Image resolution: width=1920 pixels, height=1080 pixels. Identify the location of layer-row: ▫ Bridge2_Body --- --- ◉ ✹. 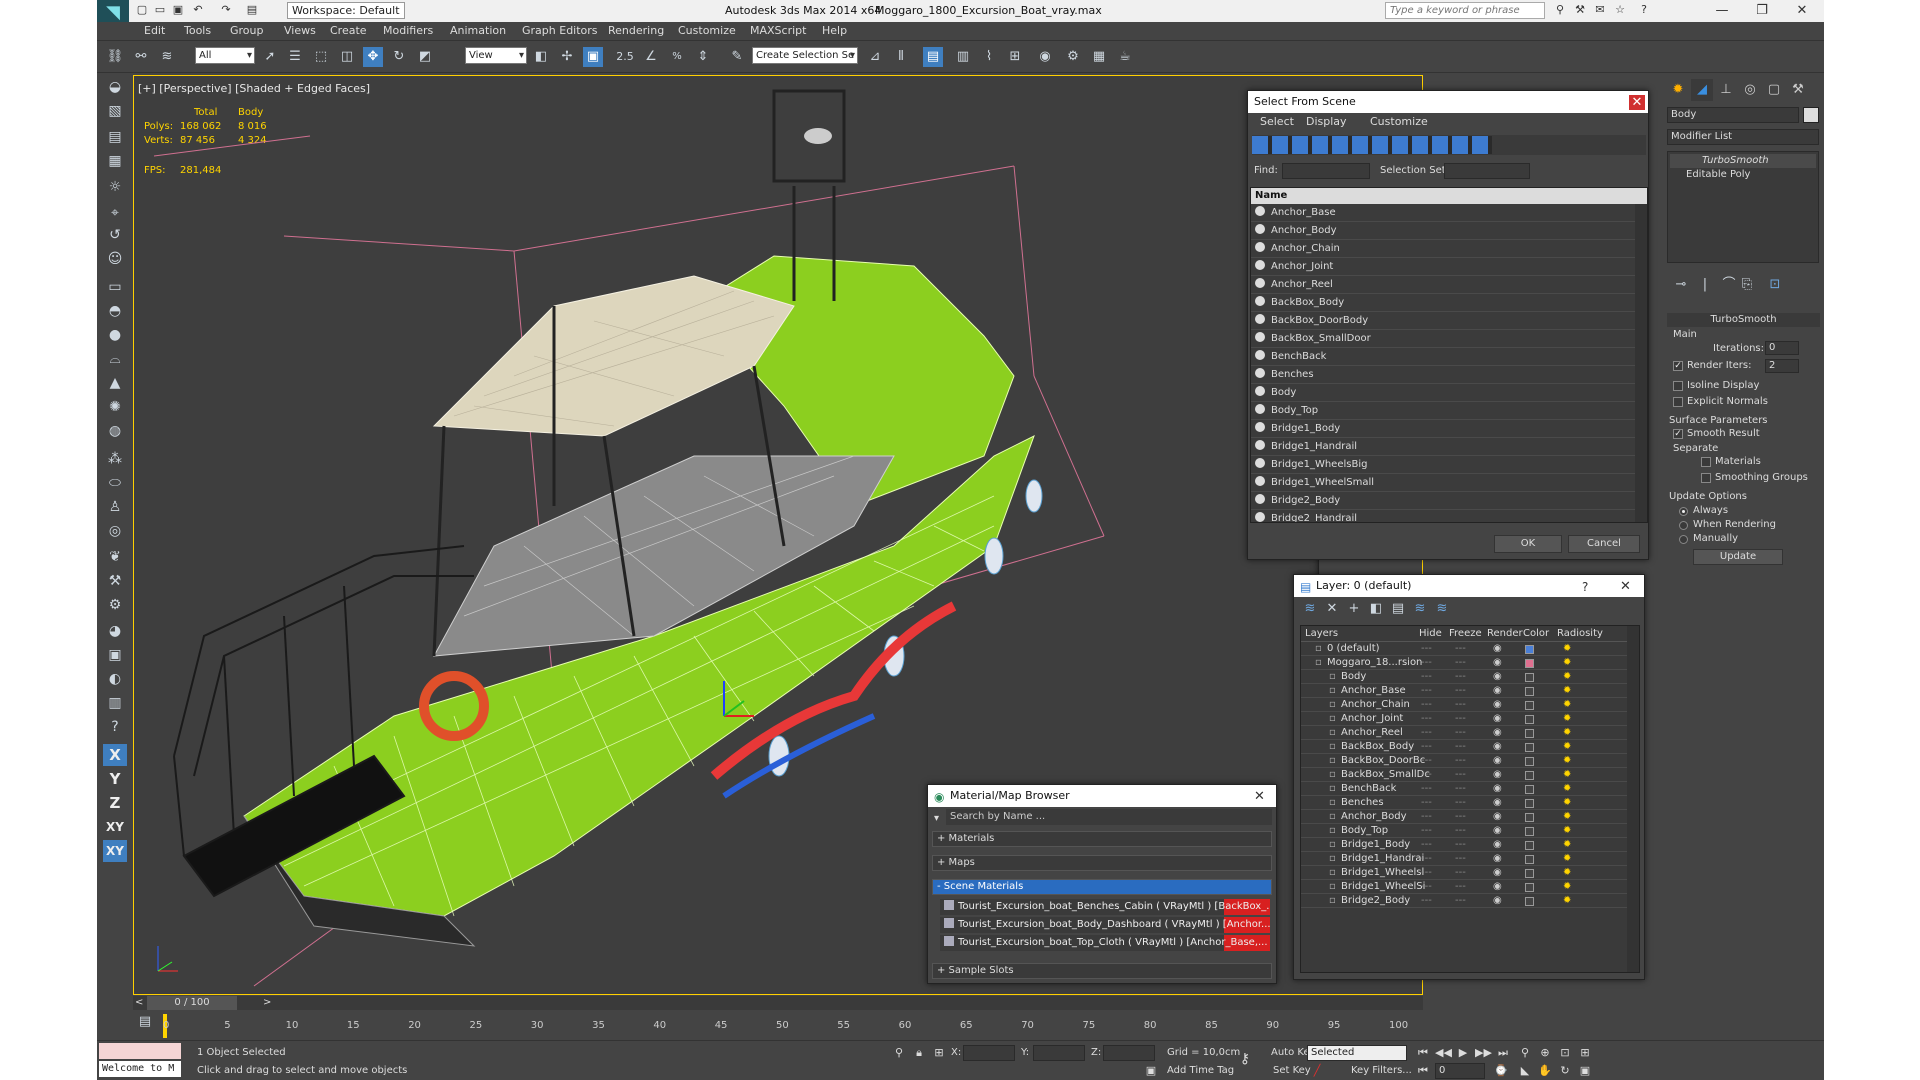
(1470, 901).